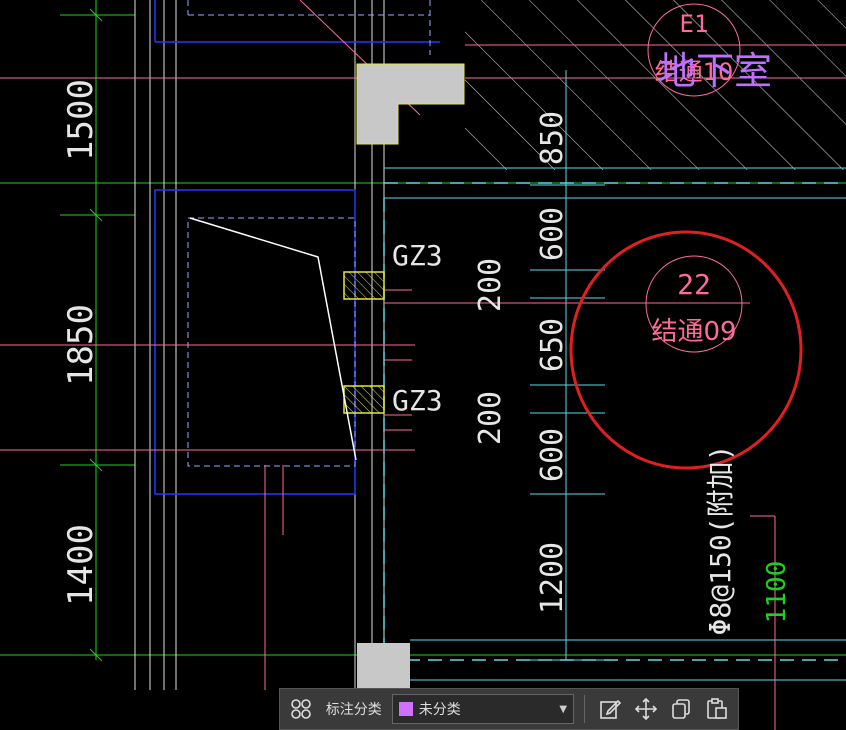 The width and height of the screenshot is (846, 730). I want to click on dim-left-1: 1500, so click(81, 120).